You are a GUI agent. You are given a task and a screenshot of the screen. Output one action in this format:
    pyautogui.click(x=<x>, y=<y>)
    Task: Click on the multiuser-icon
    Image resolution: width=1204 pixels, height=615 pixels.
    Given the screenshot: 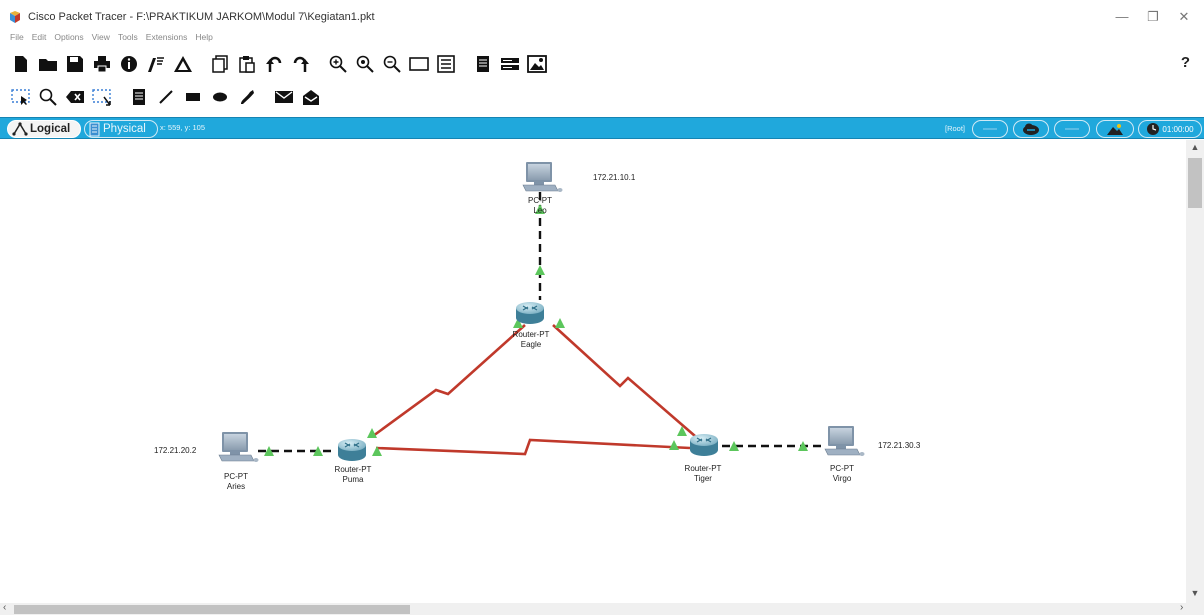 What is the action you would take?
    pyautogui.click(x=510, y=64)
    